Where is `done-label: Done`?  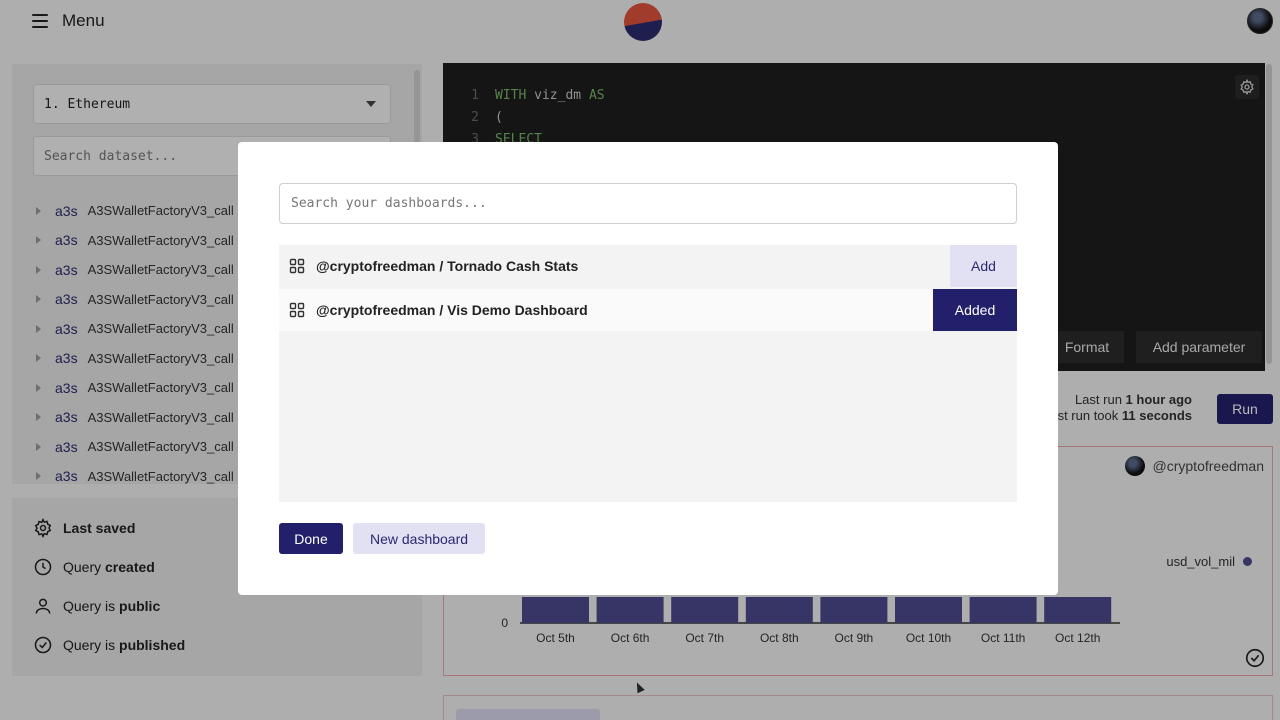 done-label: Done is located at coordinates (311, 538).